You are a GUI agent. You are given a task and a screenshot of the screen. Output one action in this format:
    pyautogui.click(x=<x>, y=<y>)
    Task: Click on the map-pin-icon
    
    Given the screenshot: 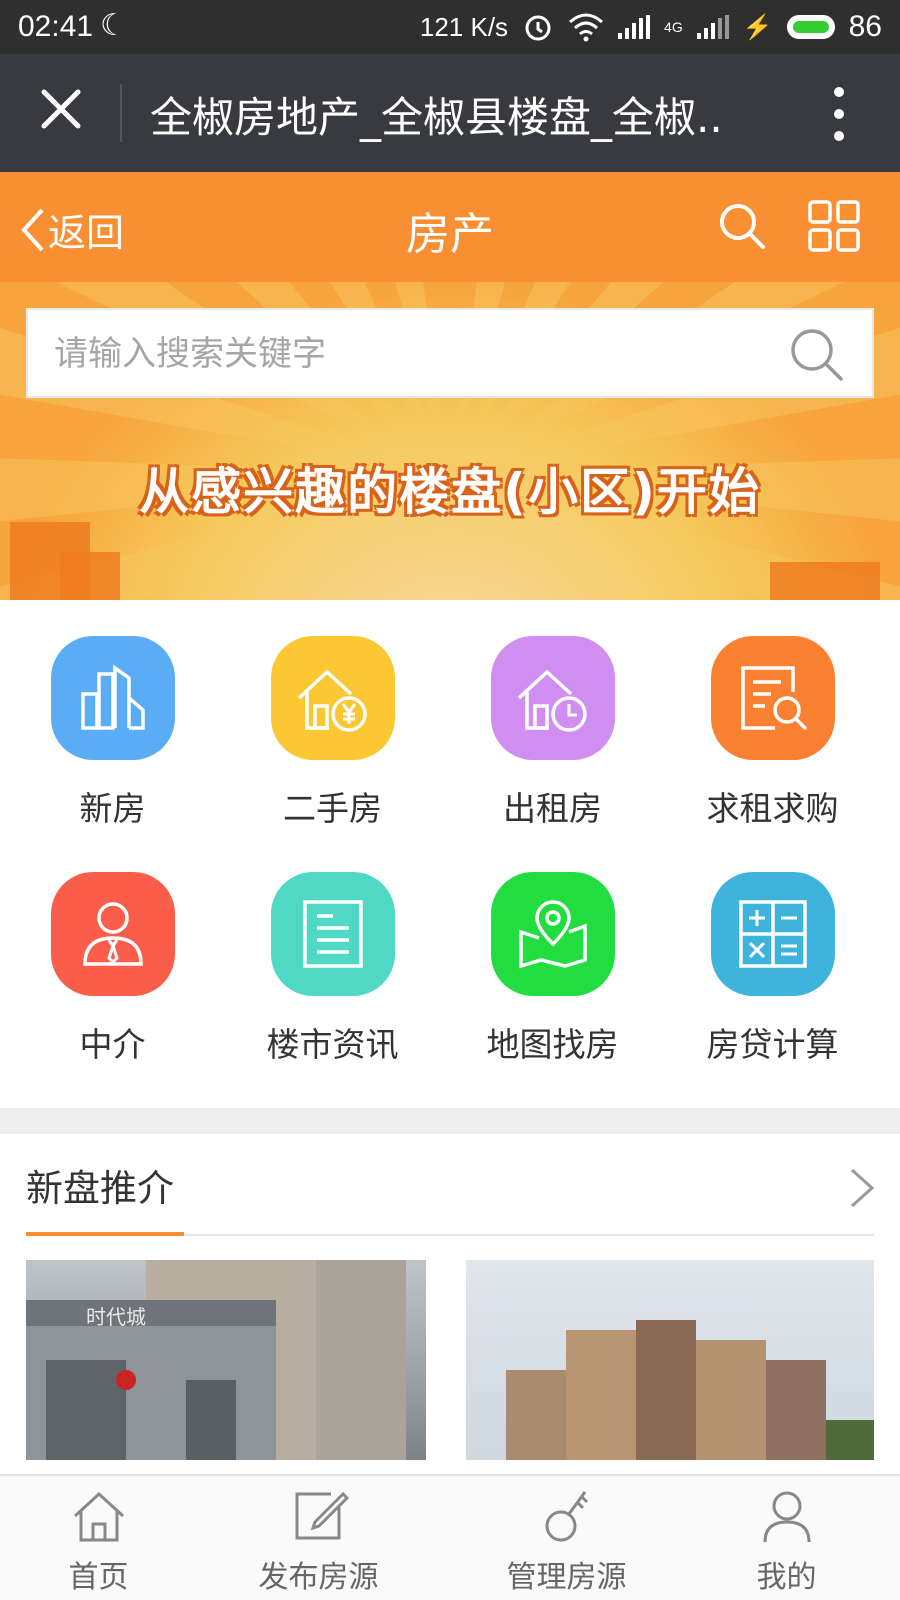 What is the action you would take?
    pyautogui.click(x=552, y=934)
    